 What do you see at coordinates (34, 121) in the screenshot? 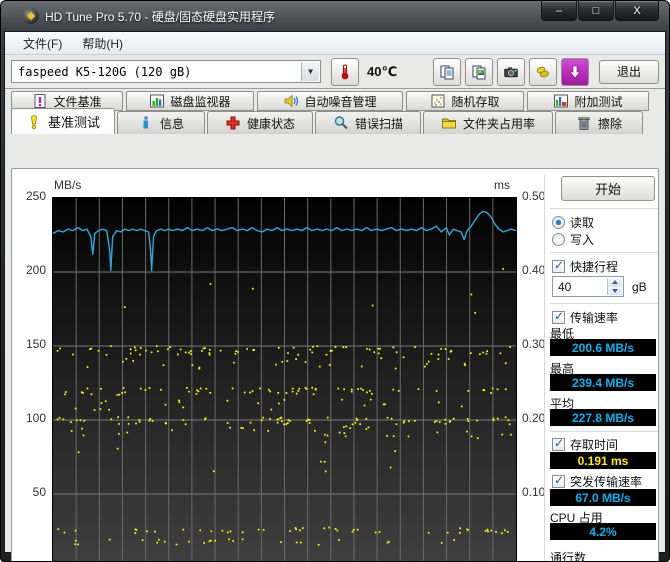
I see `benchmark-exclamation-icon` at bounding box center [34, 121].